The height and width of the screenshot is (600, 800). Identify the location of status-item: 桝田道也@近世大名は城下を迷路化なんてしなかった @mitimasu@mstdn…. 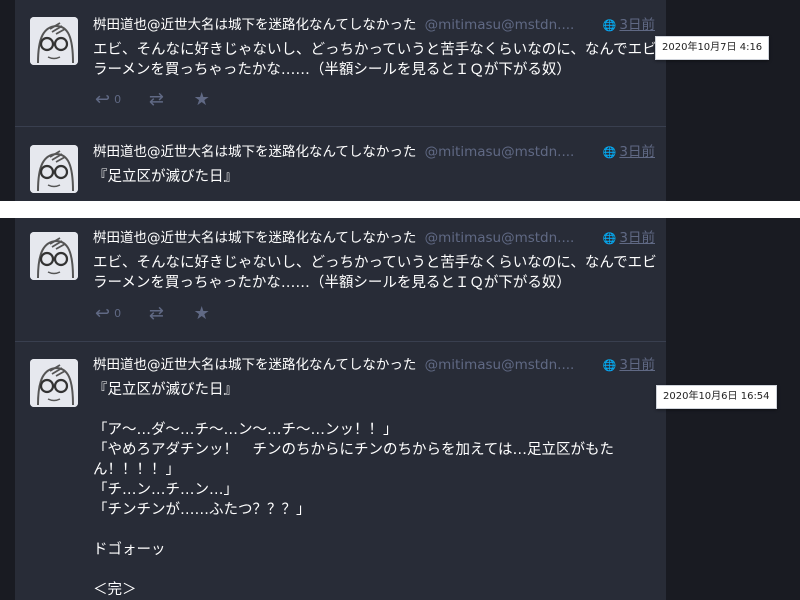
(340, 164).